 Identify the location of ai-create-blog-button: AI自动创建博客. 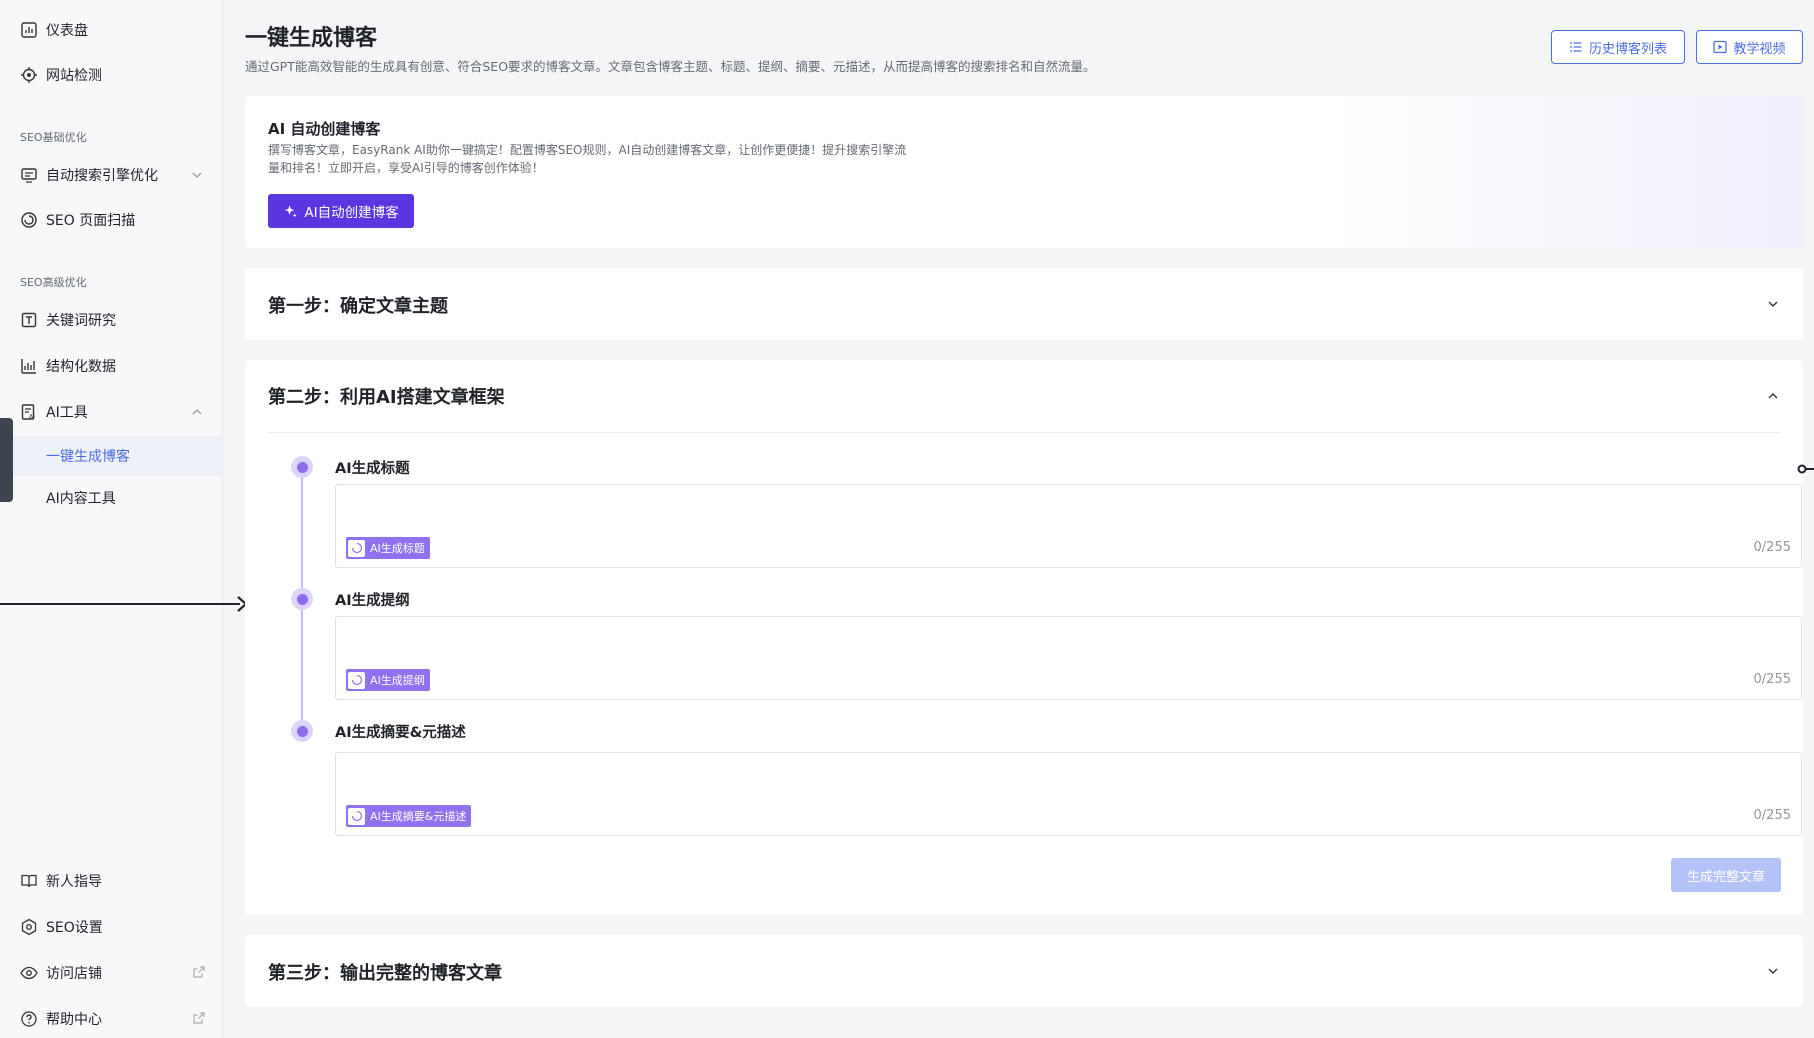
(341, 211).